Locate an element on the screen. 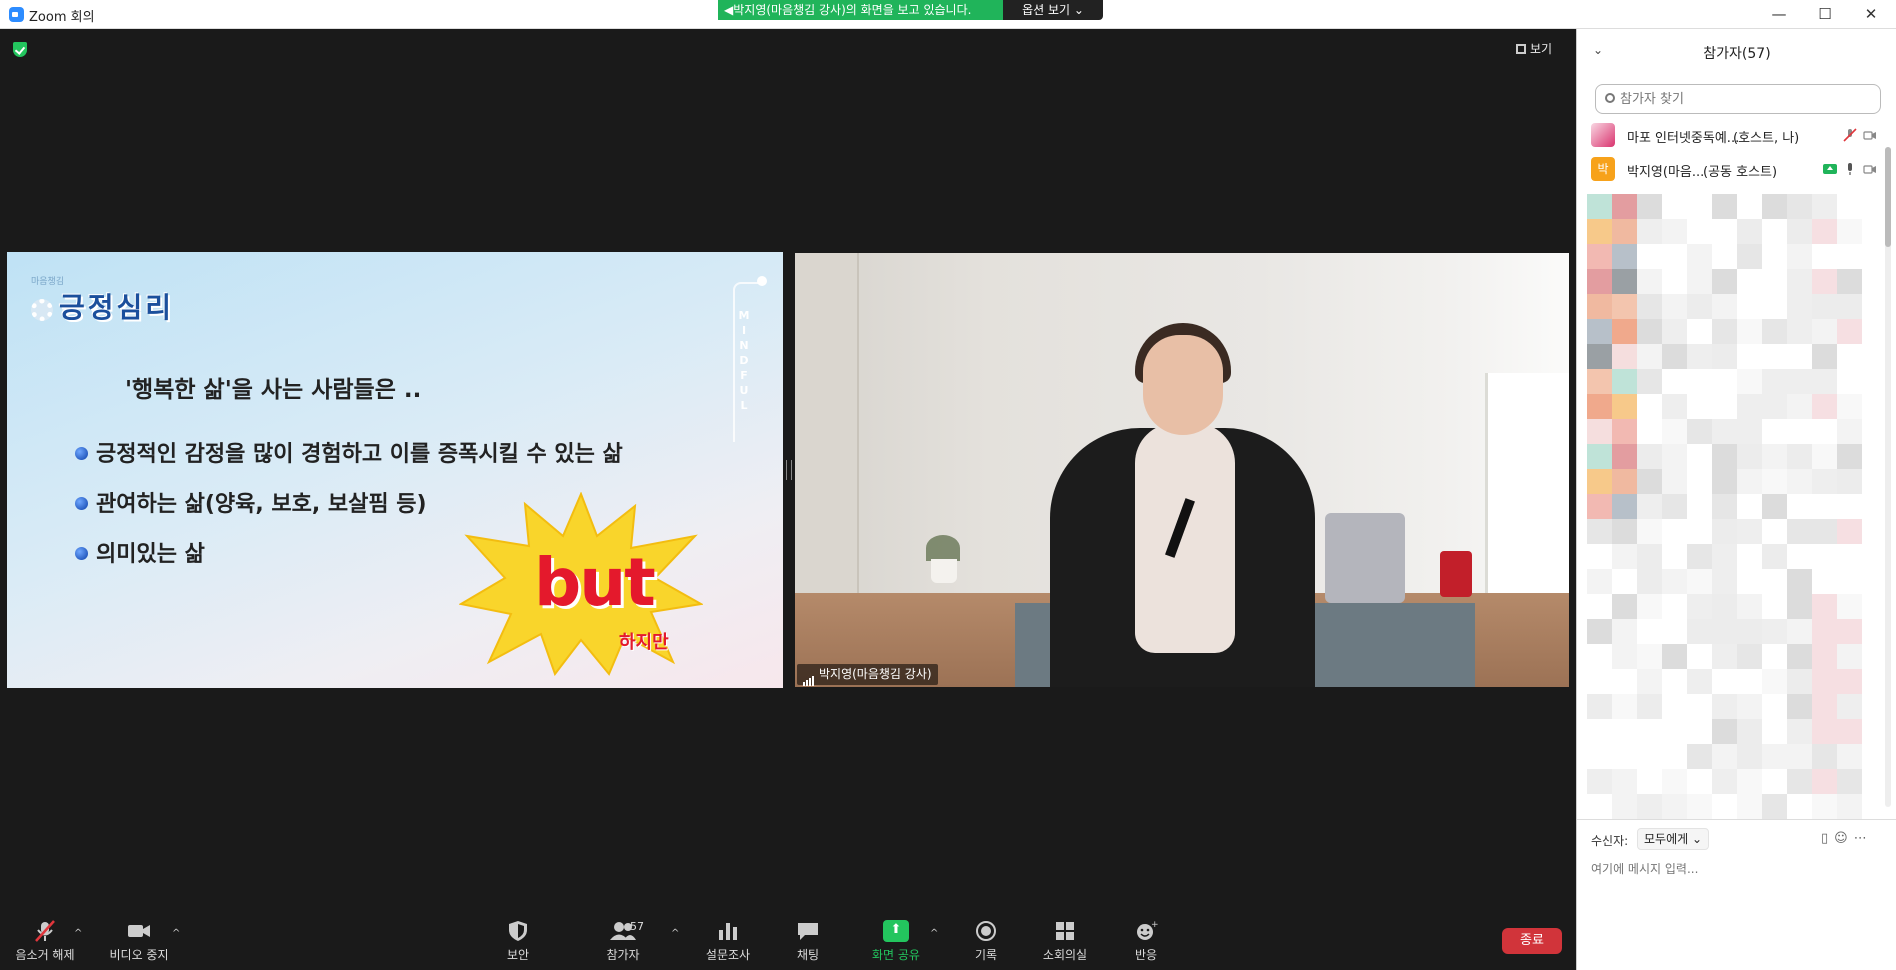 The height and width of the screenshot is (970, 1896). unmute-button: 음소거 해제 is located at coordinates (45, 941).